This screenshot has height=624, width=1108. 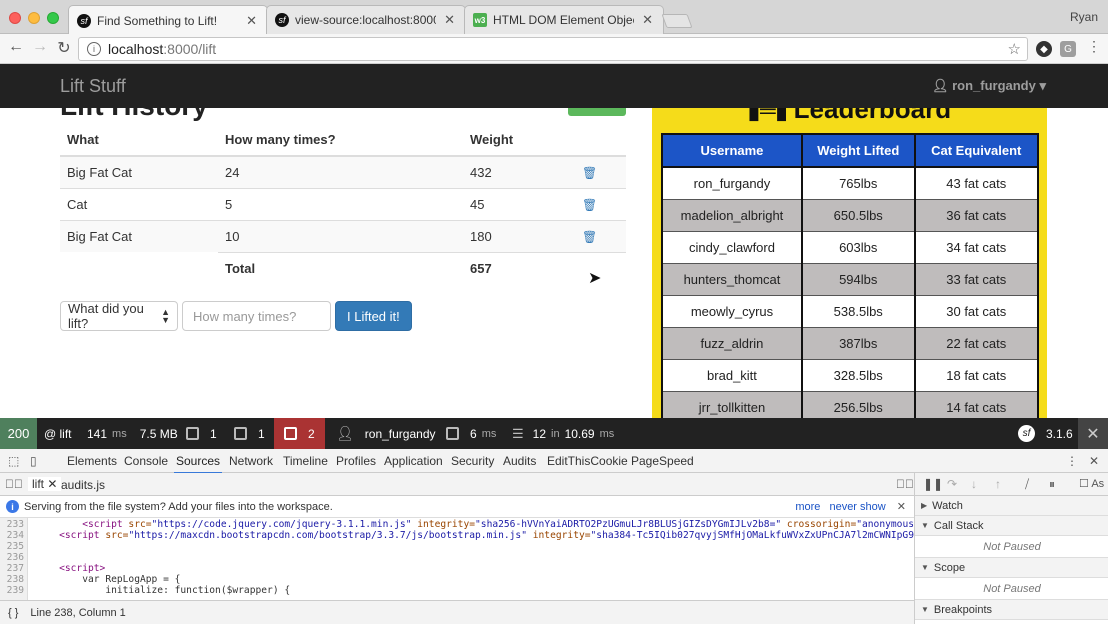 What do you see at coordinates (52, 484) in the screenshot?
I see `close-file-icon: ✕` at bounding box center [52, 484].